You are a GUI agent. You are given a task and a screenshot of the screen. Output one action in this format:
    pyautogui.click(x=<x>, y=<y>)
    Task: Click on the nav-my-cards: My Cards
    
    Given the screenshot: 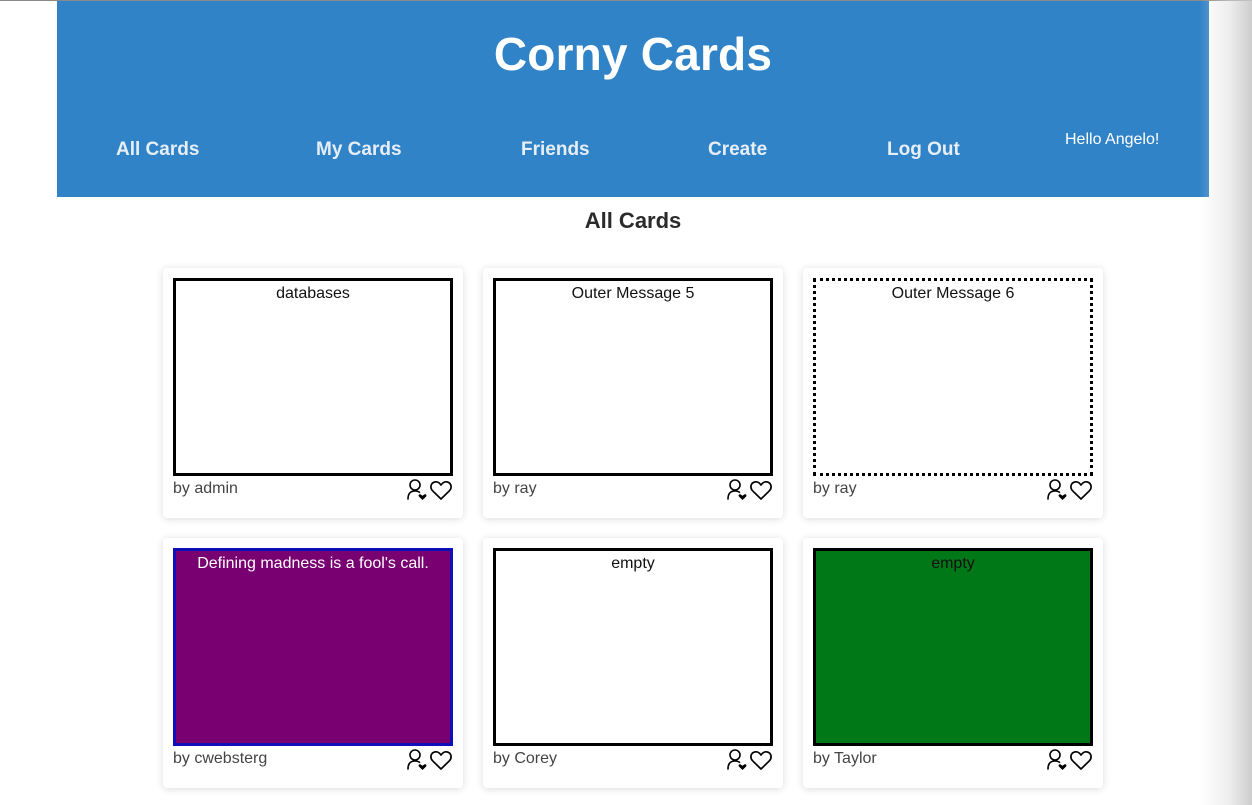 What is the action you would take?
    pyautogui.click(x=359, y=150)
    